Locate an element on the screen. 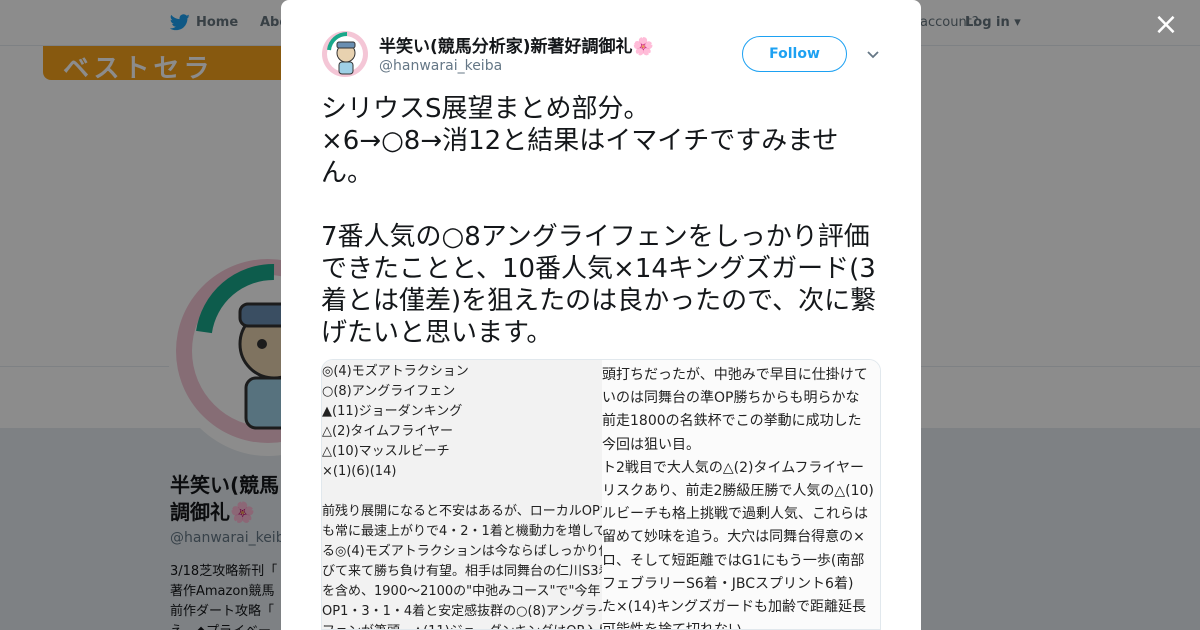  media-text-line: ×(1)(6)(14) is located at coordinates (359, 471).